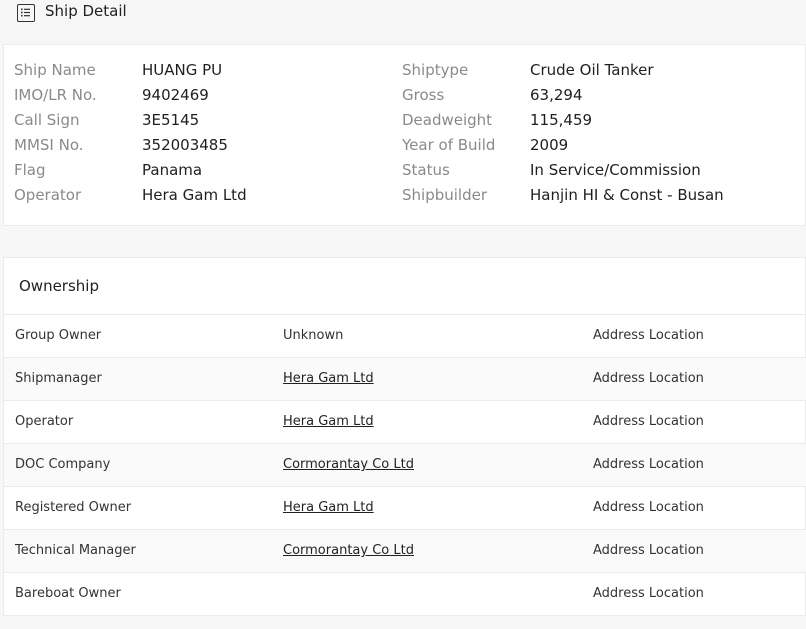 This screenshot has width=806, height=629. What do you see at coordinates (313, 335) in the screenshot?
I see `company-name: Unknown` at bounding box center [313, 335].